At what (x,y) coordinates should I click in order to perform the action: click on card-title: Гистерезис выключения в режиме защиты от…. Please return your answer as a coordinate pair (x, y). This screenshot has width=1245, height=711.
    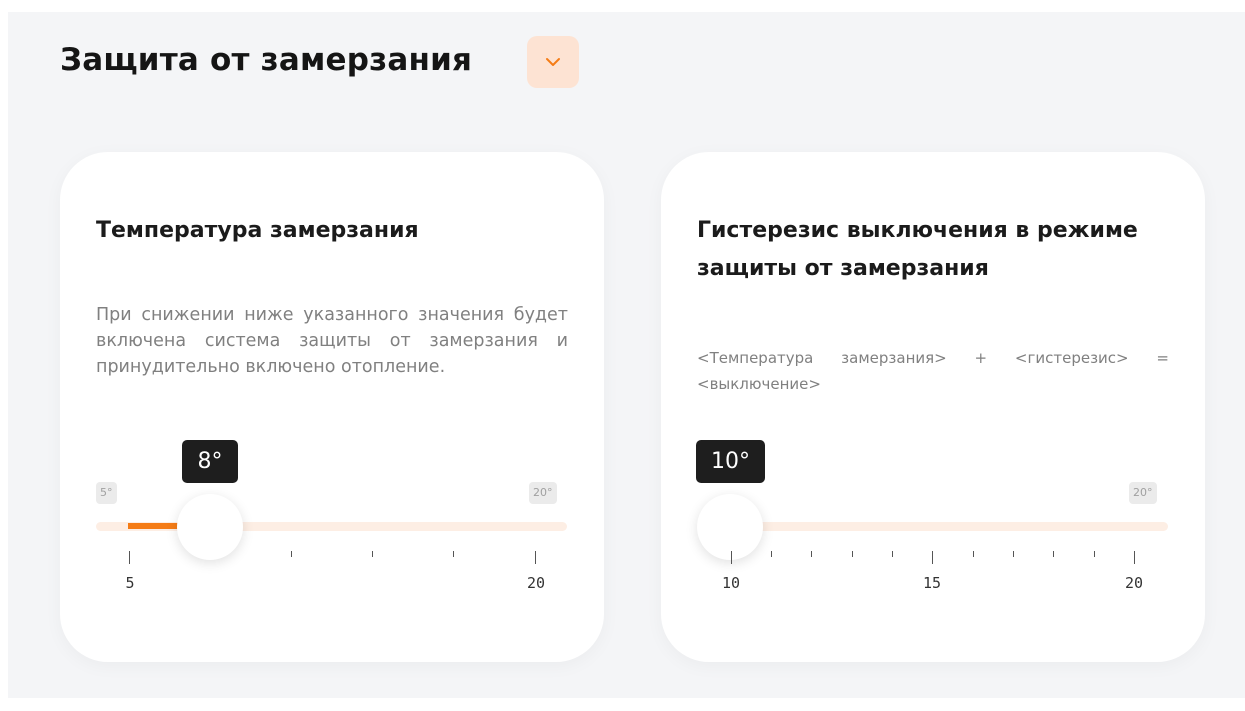
    Looking at the image, I should click on (917, 249).